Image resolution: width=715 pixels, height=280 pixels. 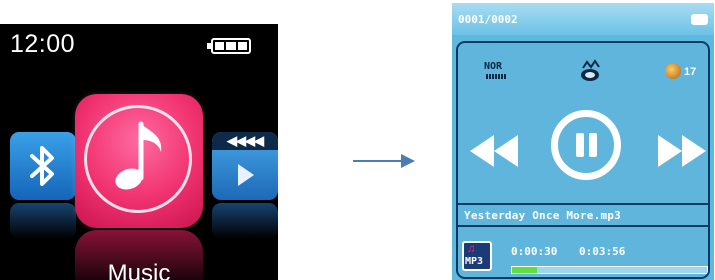 I want to click on status-bar: 12:00, so click(x=139, y=44).